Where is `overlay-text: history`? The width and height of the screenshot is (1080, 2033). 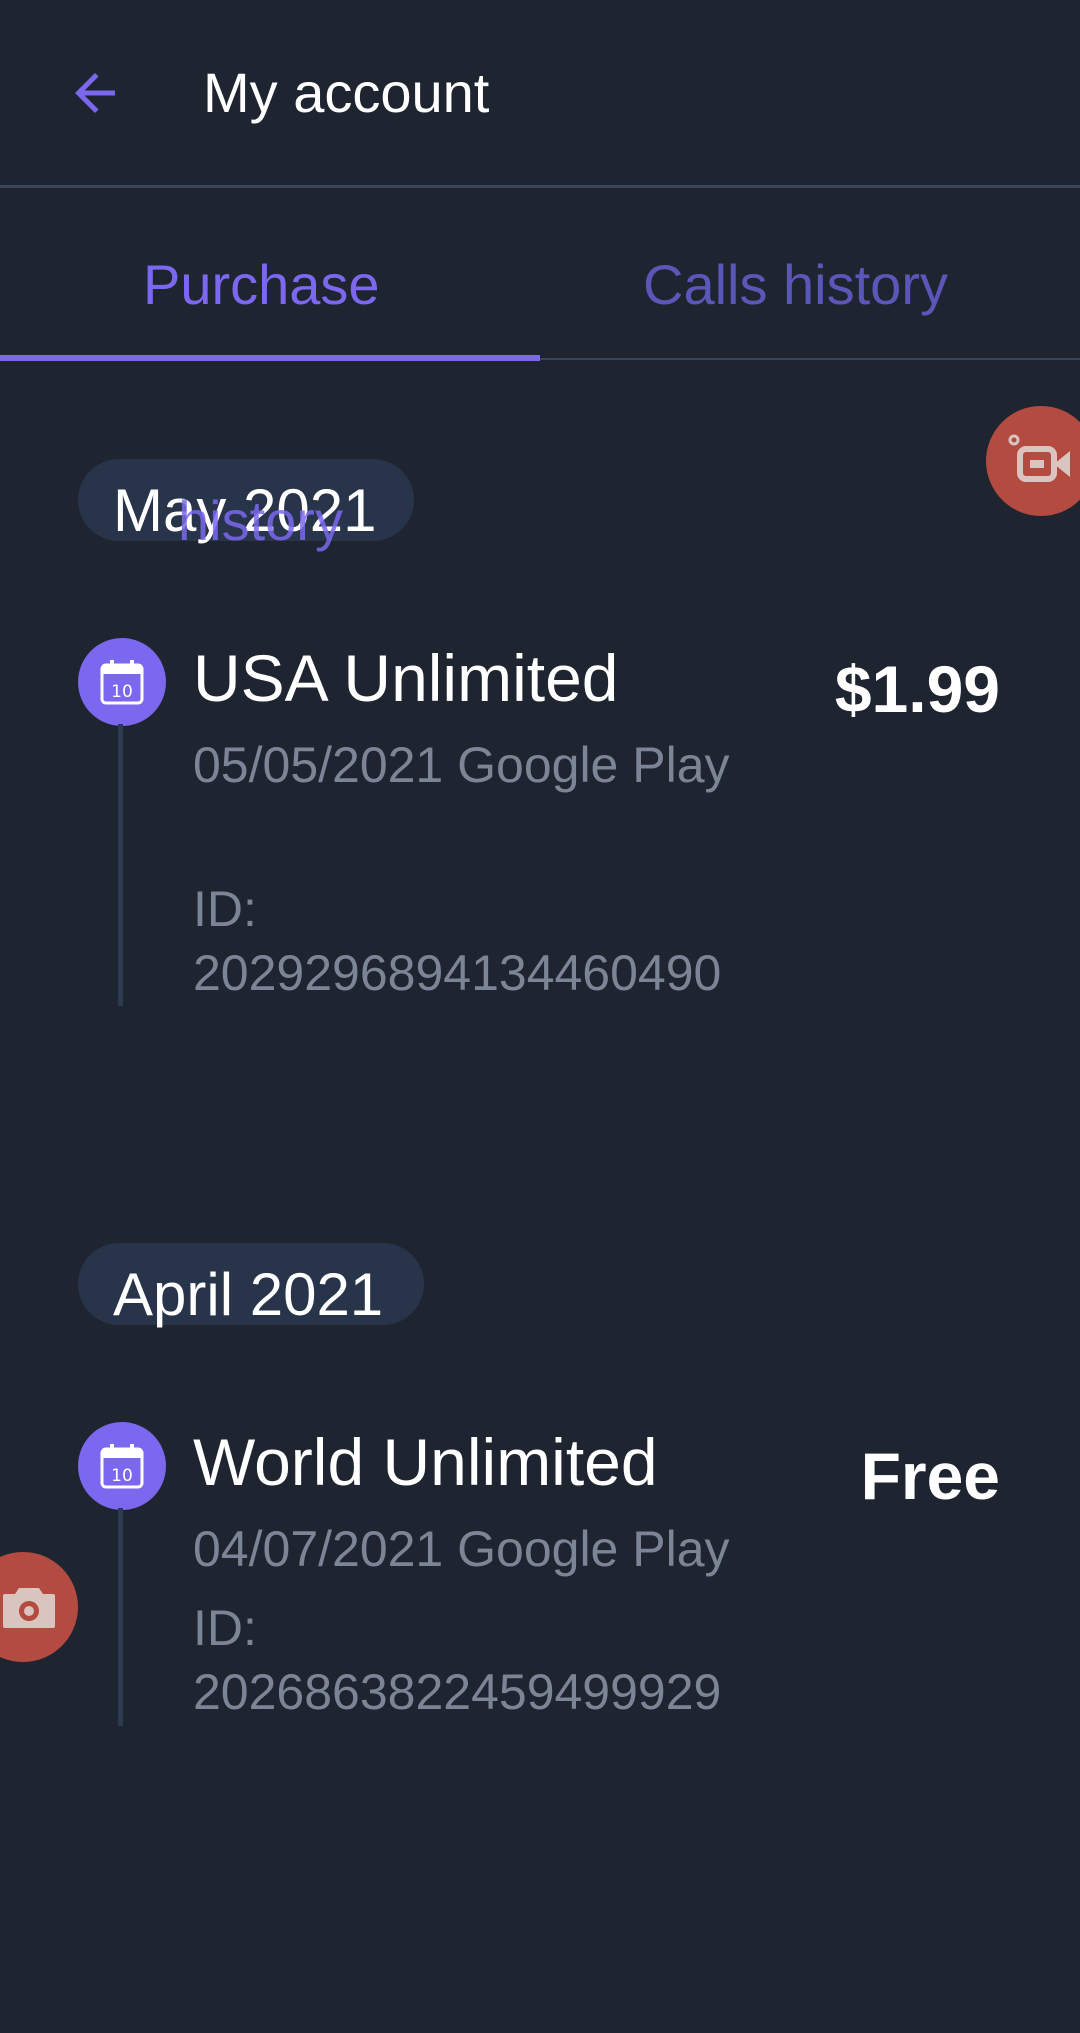 overlay-text: history is located at coordinates (260, 520).